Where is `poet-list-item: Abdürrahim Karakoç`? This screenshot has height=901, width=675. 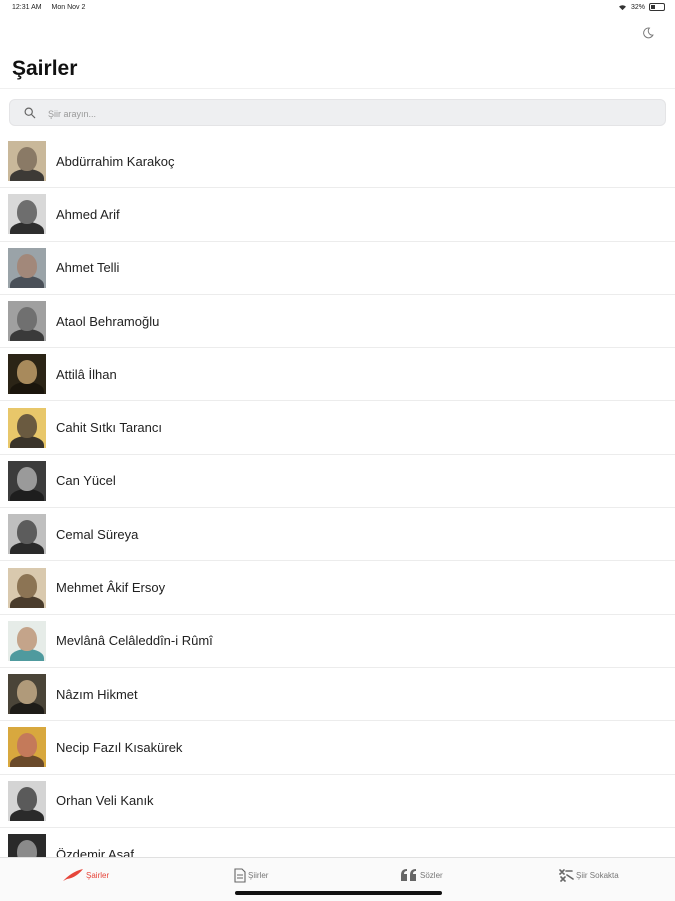
poet-list-item: Abdürrahim Karakoç is located at coordinates (337, 162).